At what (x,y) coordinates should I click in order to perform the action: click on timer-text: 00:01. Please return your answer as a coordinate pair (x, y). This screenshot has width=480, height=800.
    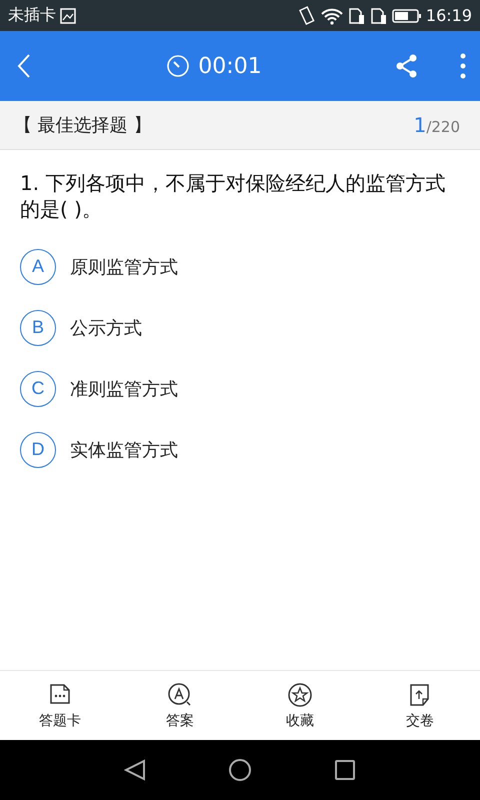
    Looking at the image, I should click on (230, 66).